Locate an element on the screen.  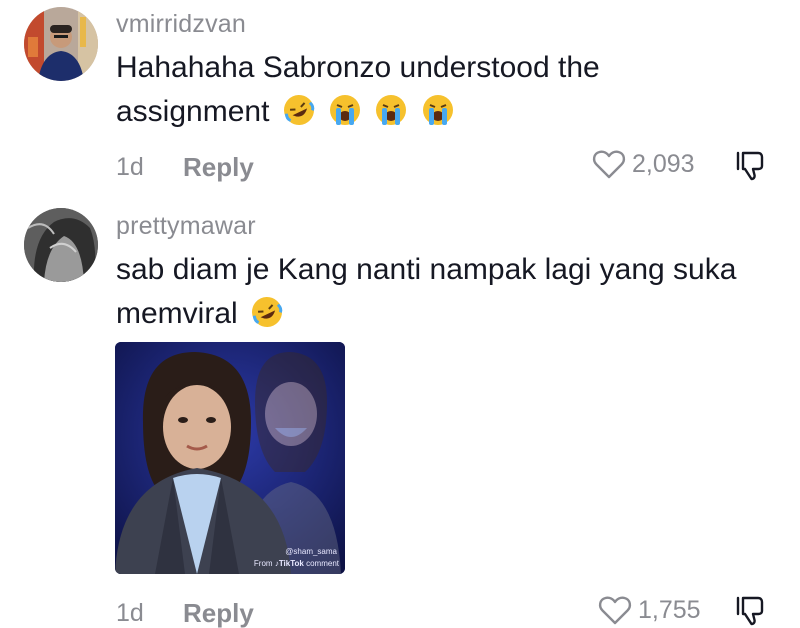
comment-username: prettymawar is located at coordinates (186, 226).